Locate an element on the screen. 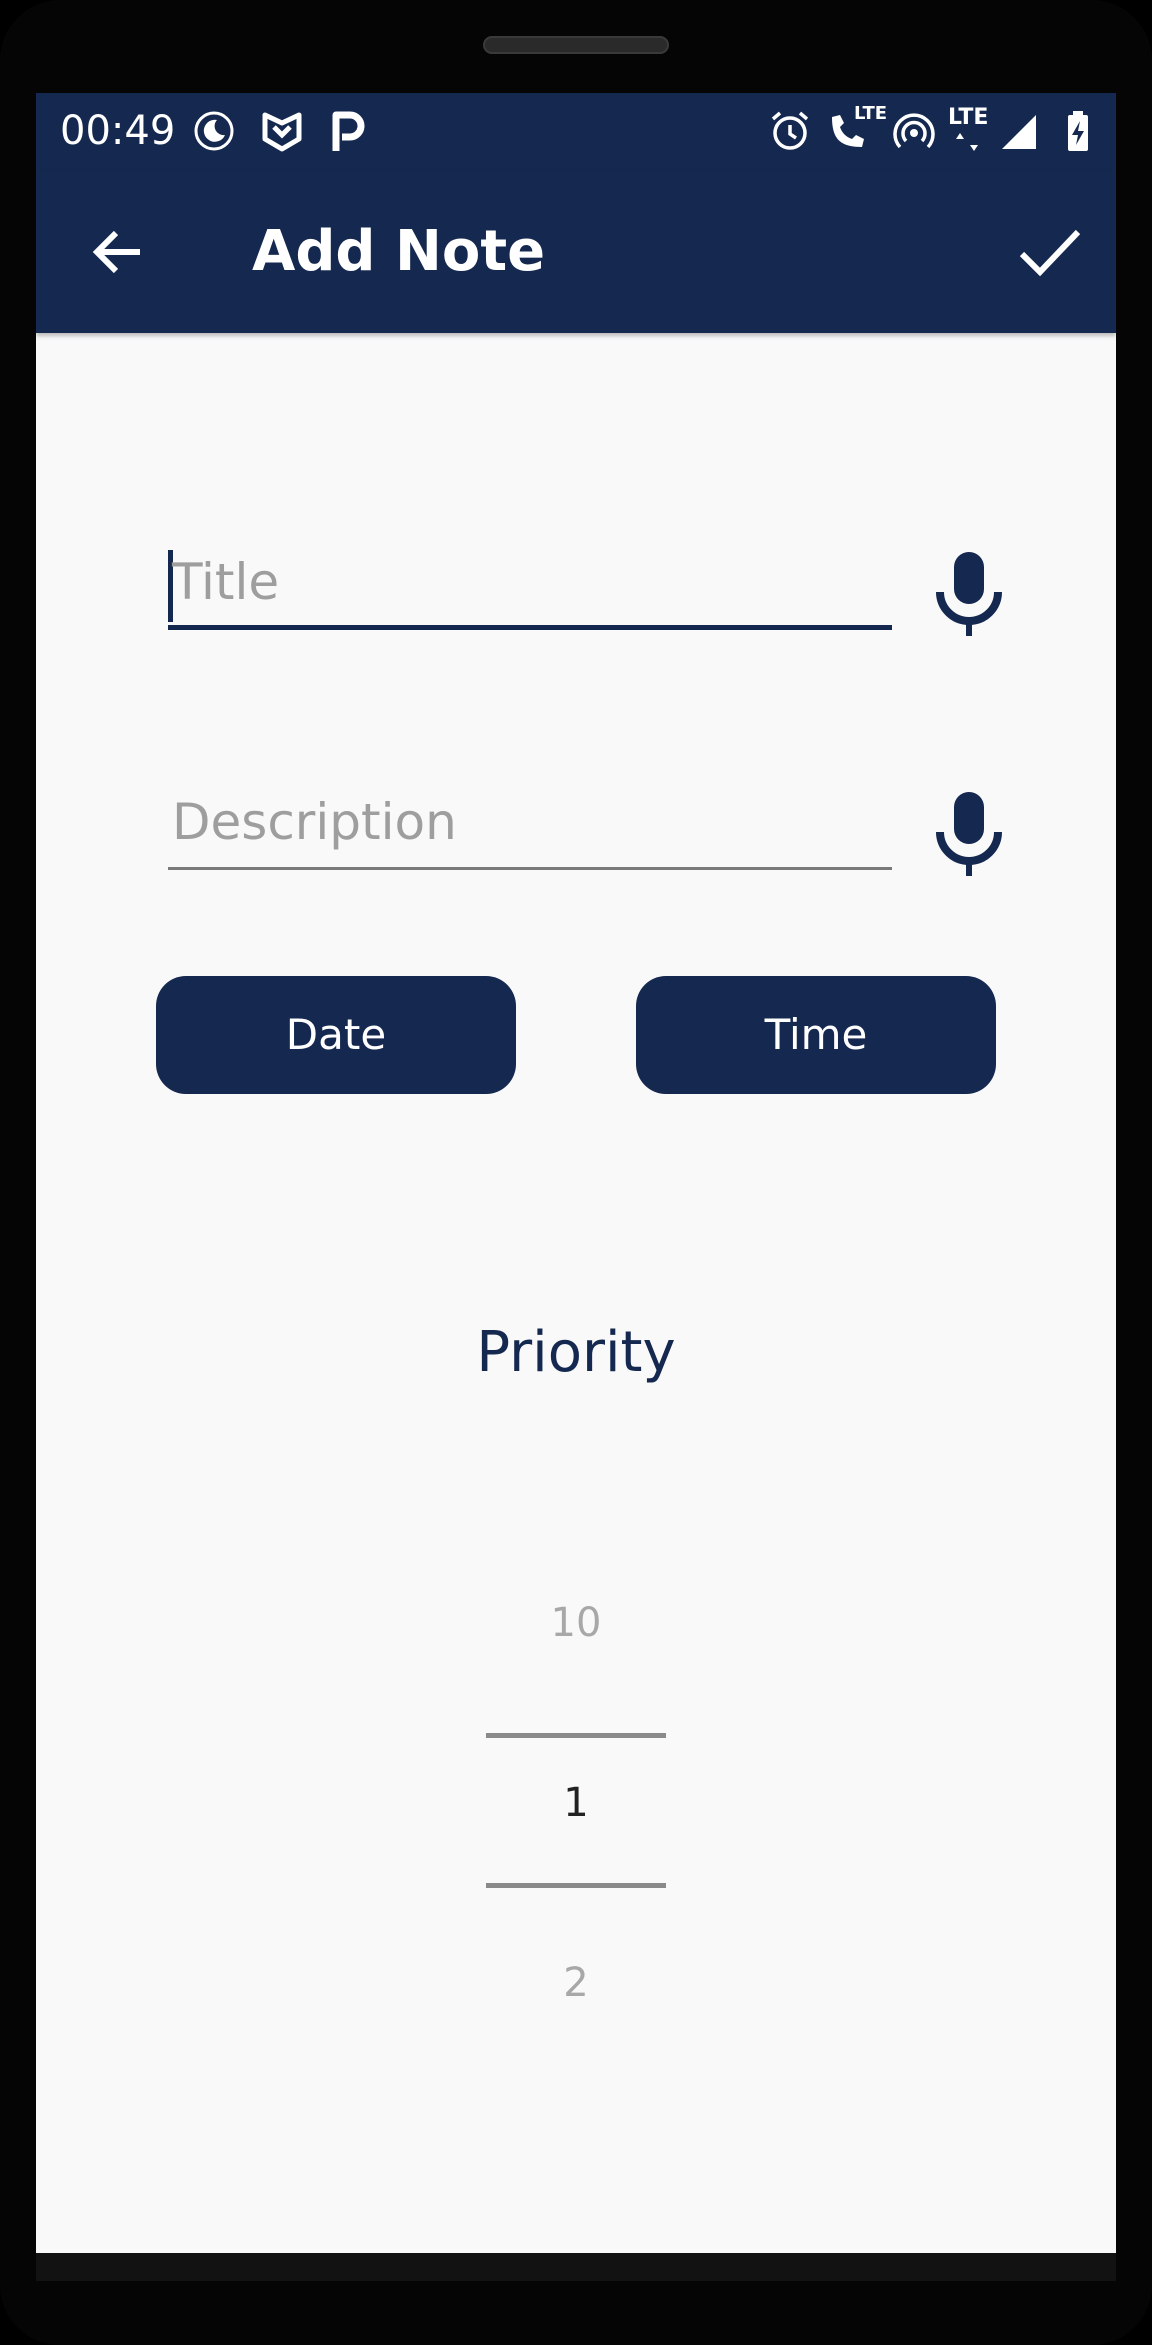 Image resolution: width=1152 pixels, height=2345 pixels. title-underline is located at coordinates (530, 627).